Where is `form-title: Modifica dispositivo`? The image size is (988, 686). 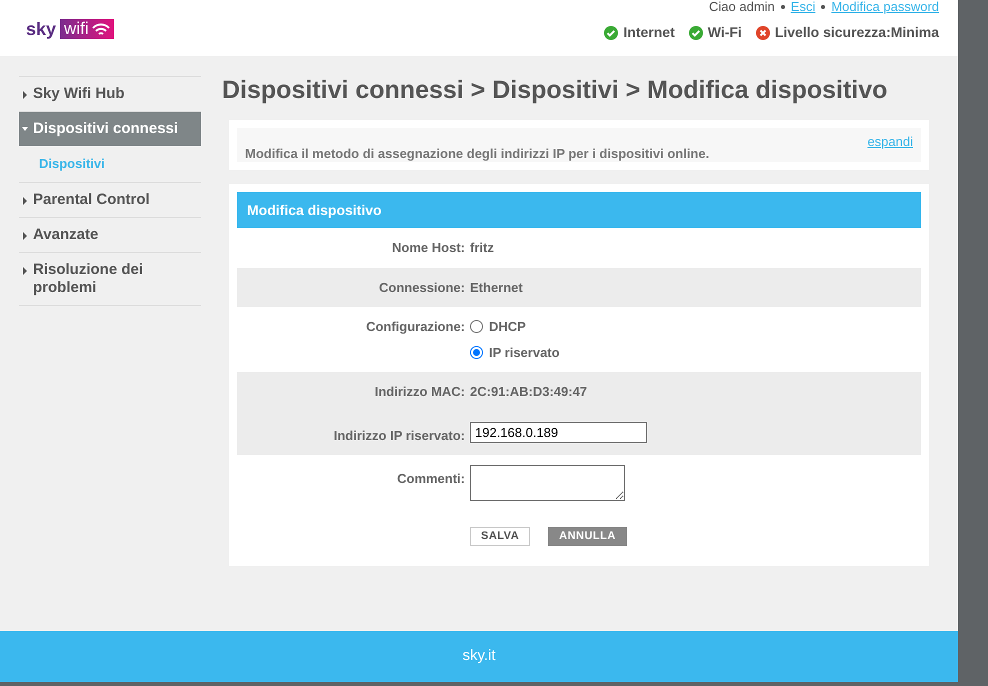 form-title: Modifica dispositivo is located at coordinates (579, 210).